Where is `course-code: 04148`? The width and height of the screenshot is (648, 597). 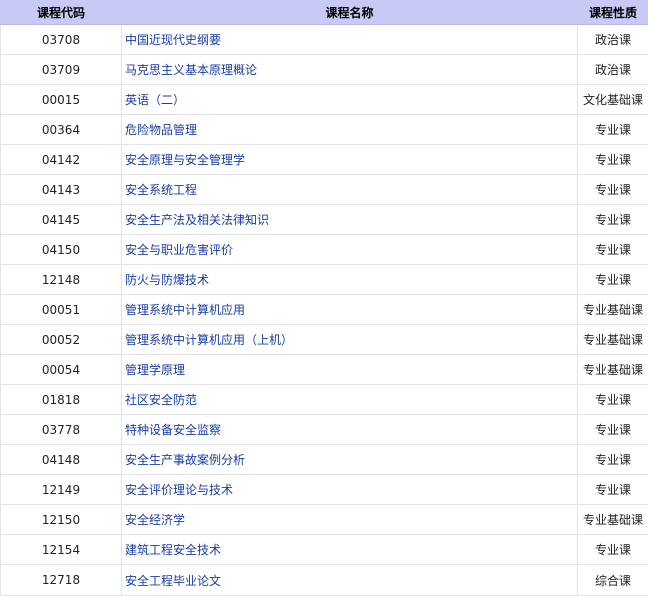 course-code: 04148 is located at coordinates (61, 459).